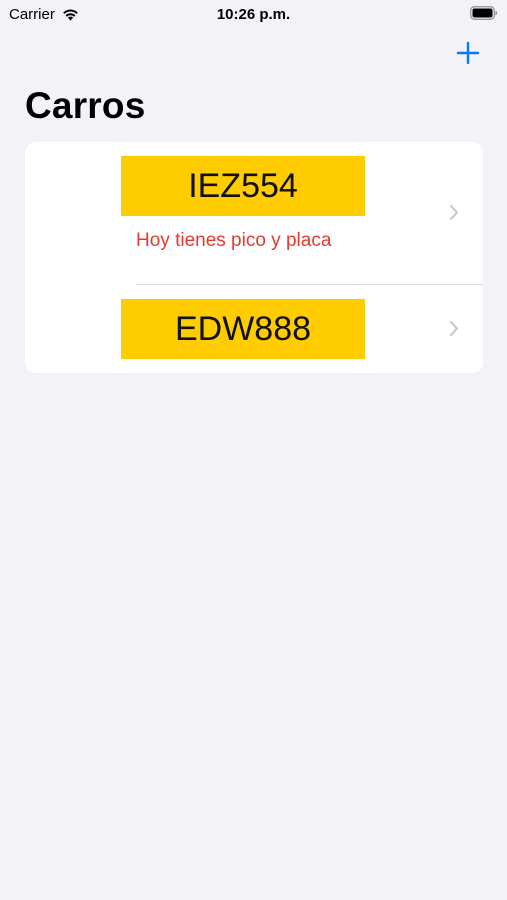 The height and width of the screenshot is (900, 507). Describe the element at coordinates (85, 105) in the screenshot. I see `page-title: Carros` at that location.